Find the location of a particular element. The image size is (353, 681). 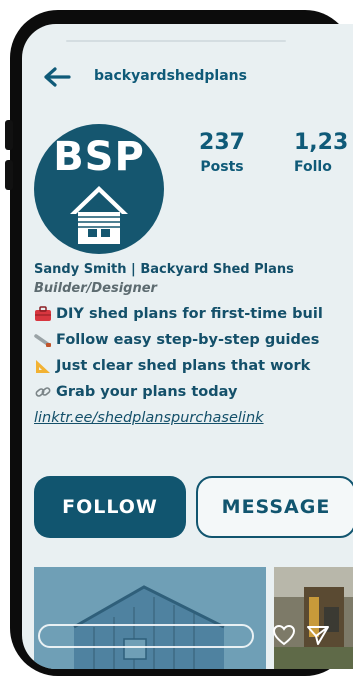

back-arrow-icon is located at coordinates (57, 77).